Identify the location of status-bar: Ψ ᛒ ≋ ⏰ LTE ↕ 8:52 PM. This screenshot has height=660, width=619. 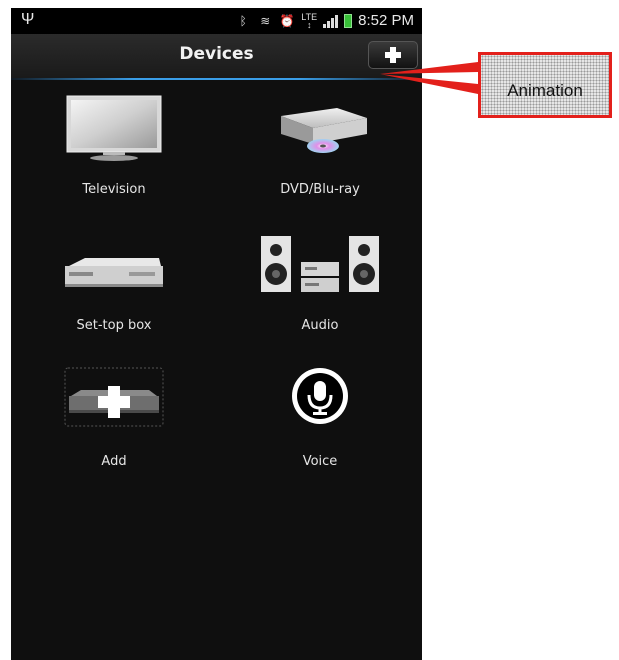
(216, 21).